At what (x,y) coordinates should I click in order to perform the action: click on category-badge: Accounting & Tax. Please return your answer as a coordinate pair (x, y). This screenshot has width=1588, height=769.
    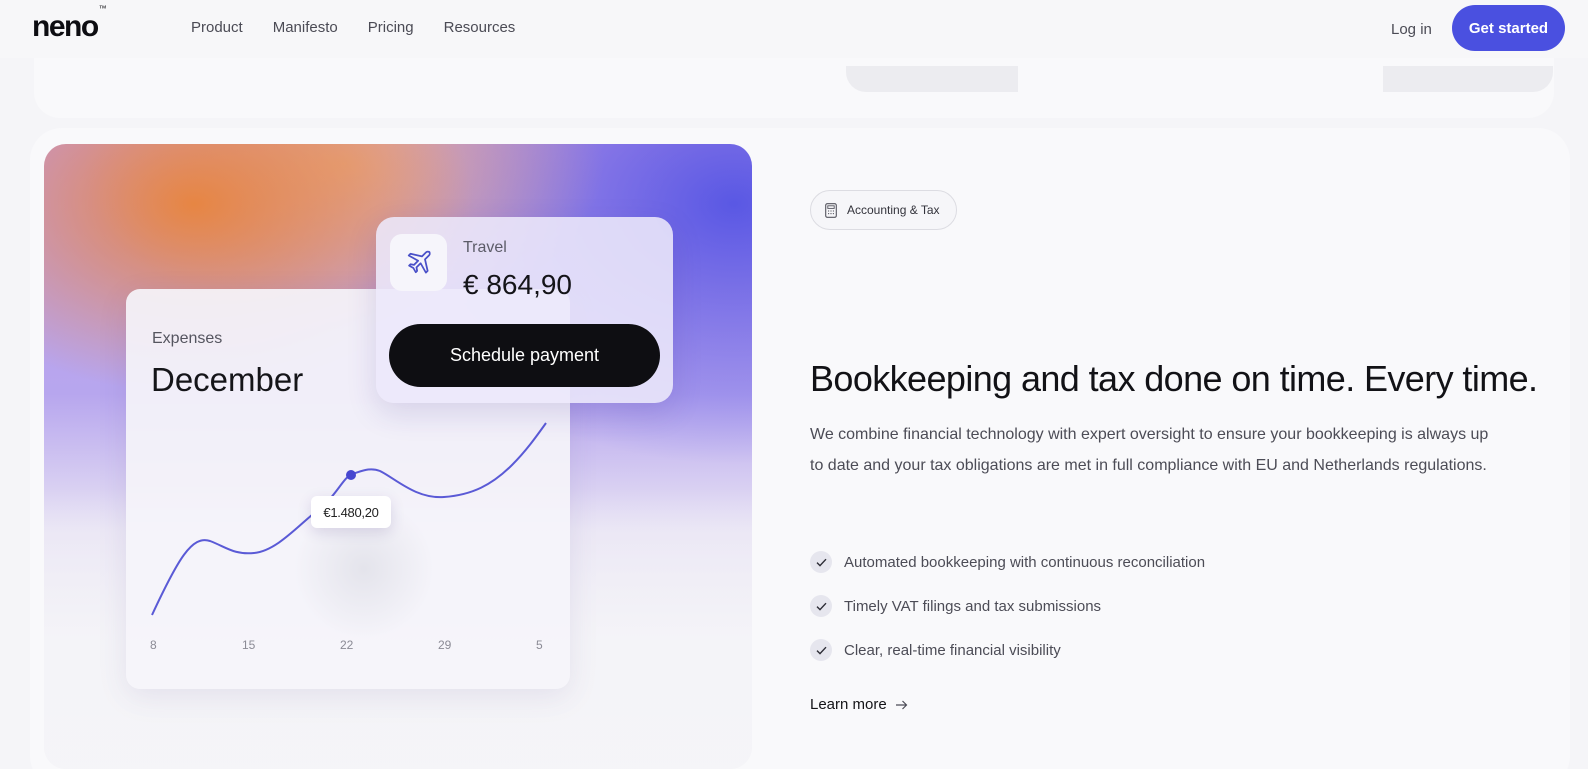
    Looking at the image, I should click on (883, 210).